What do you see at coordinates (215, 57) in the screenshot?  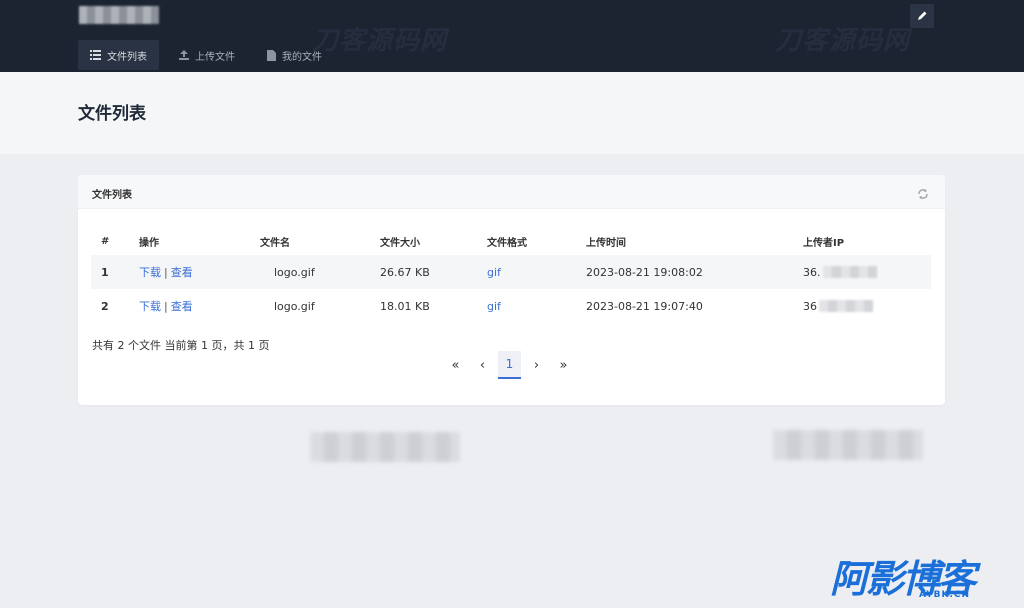 I see `nav-item-label: 上传文件` at bounding box center [215, 57].